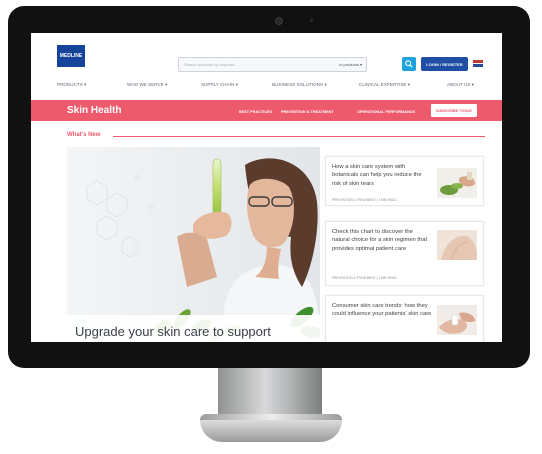 This screenshot has height=454, width=542. I want to click on banner-link-prevention-treatment: PREVENTION & TREATMENT, so click(307, 112).